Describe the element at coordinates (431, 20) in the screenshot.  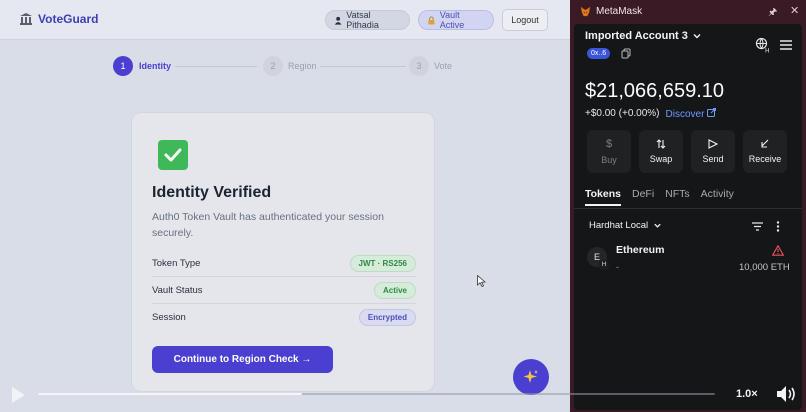
I see `lock-icon` at that location.